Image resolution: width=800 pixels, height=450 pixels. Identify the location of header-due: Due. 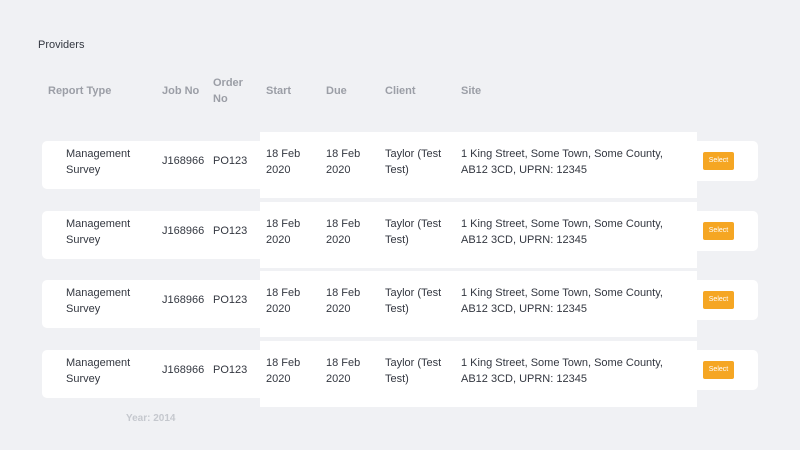
(336, 91).